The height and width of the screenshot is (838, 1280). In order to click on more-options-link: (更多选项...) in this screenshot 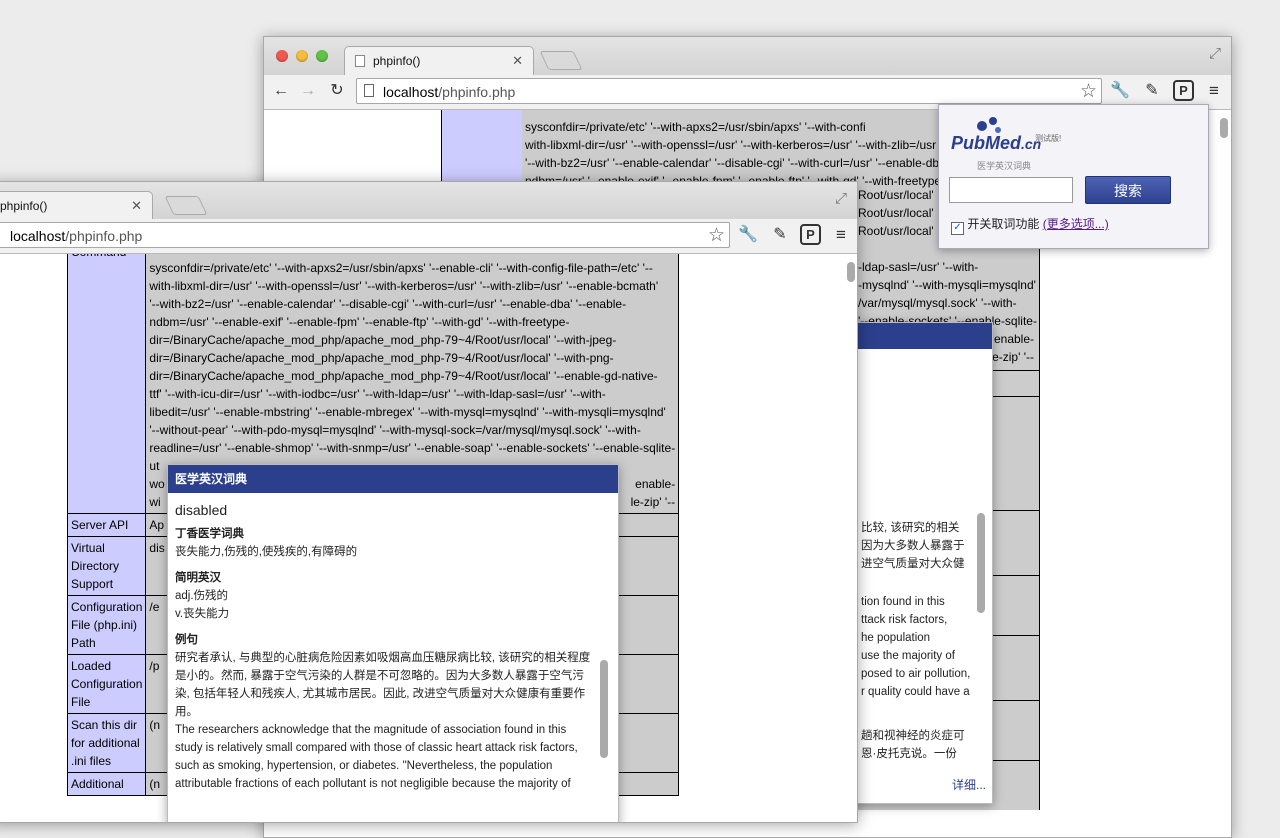, I will do `click(1076, 224)`.